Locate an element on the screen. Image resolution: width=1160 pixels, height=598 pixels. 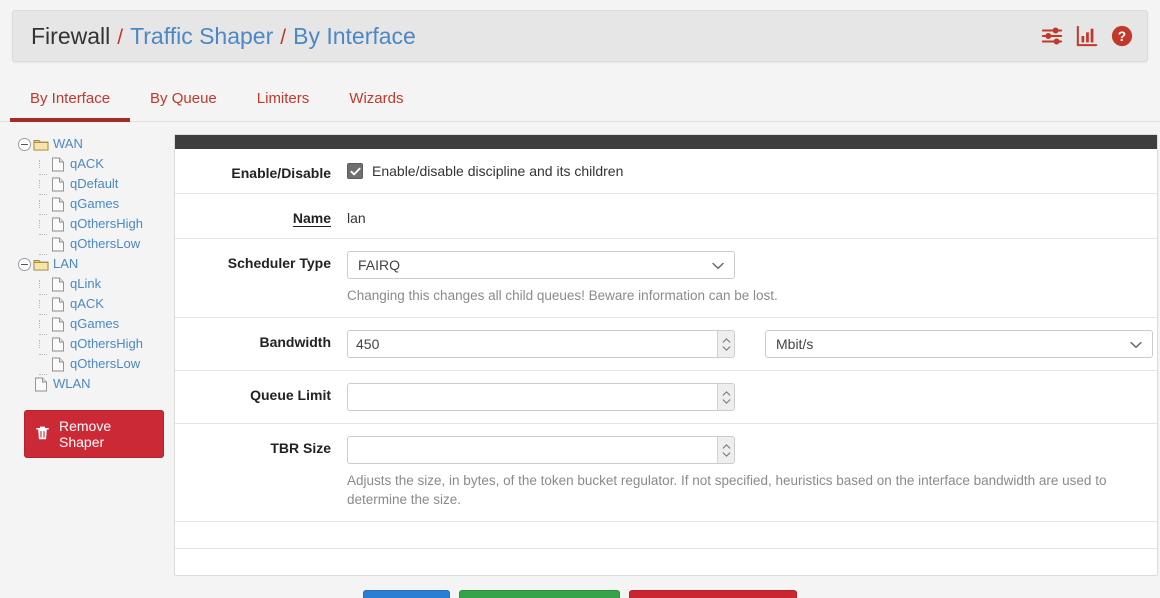
scheduler-type-label: Scheduler Type is located at coordinates (279, 263).